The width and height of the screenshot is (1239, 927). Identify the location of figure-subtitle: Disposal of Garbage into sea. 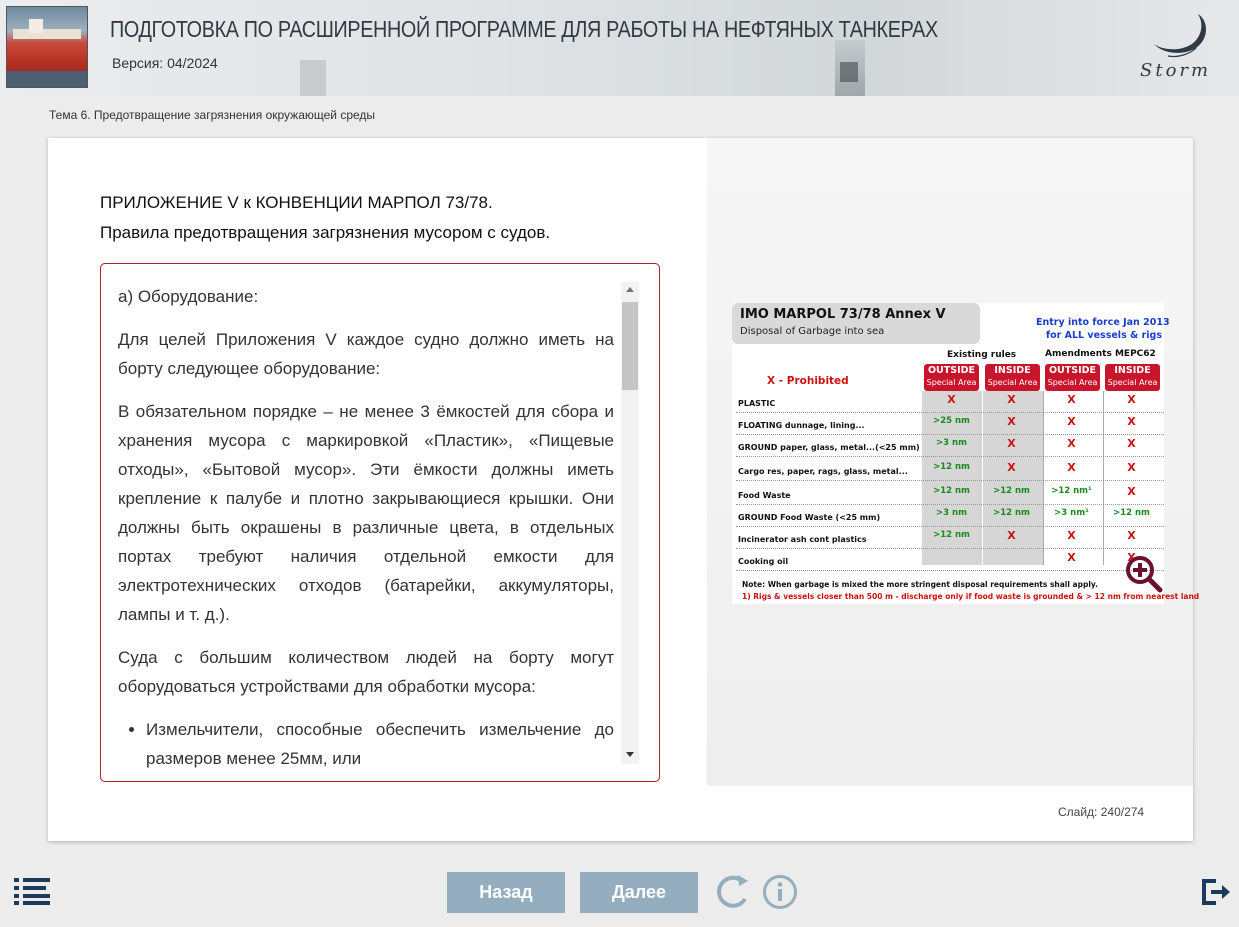
(812, 331).